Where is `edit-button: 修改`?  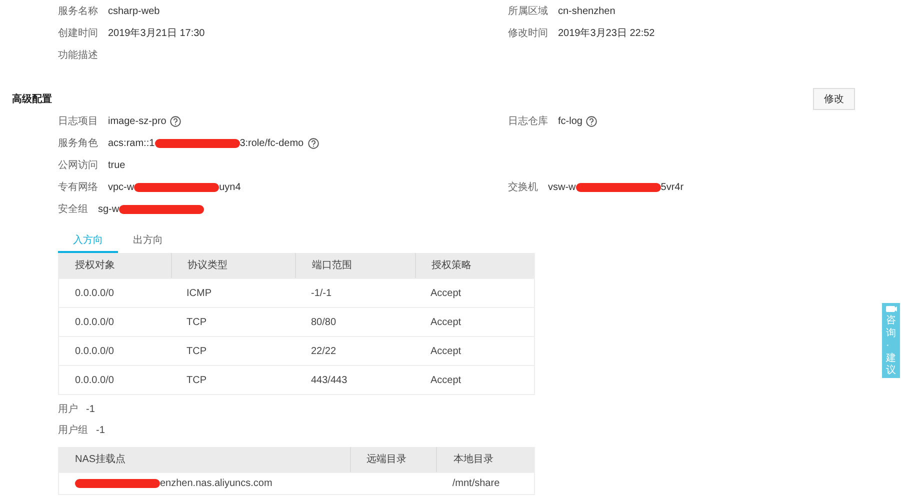 edit-button: 修改 is located at coordinates (834, 99).